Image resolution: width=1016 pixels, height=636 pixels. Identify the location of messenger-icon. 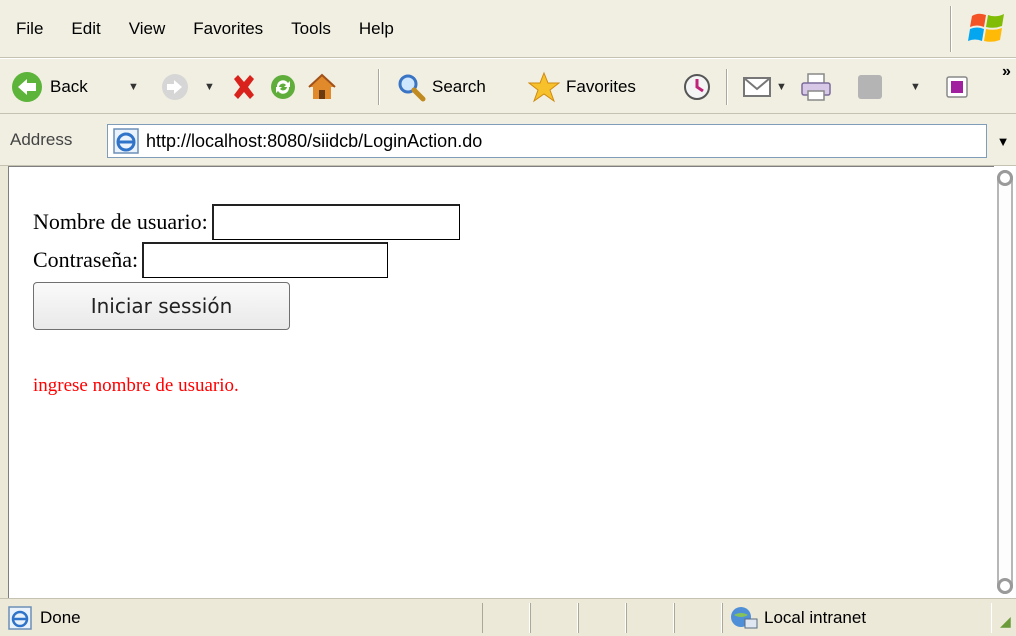
(957, 87).